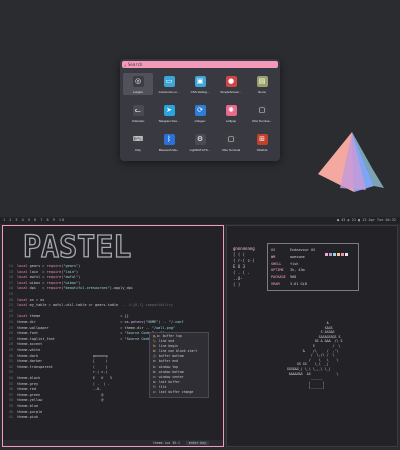 This screenshot has width=400, height=450. What do you see at coordinates (64, 378) in the screenshot?
I see `code-line: theme.black E U 3` at bounding box center [64, 378].